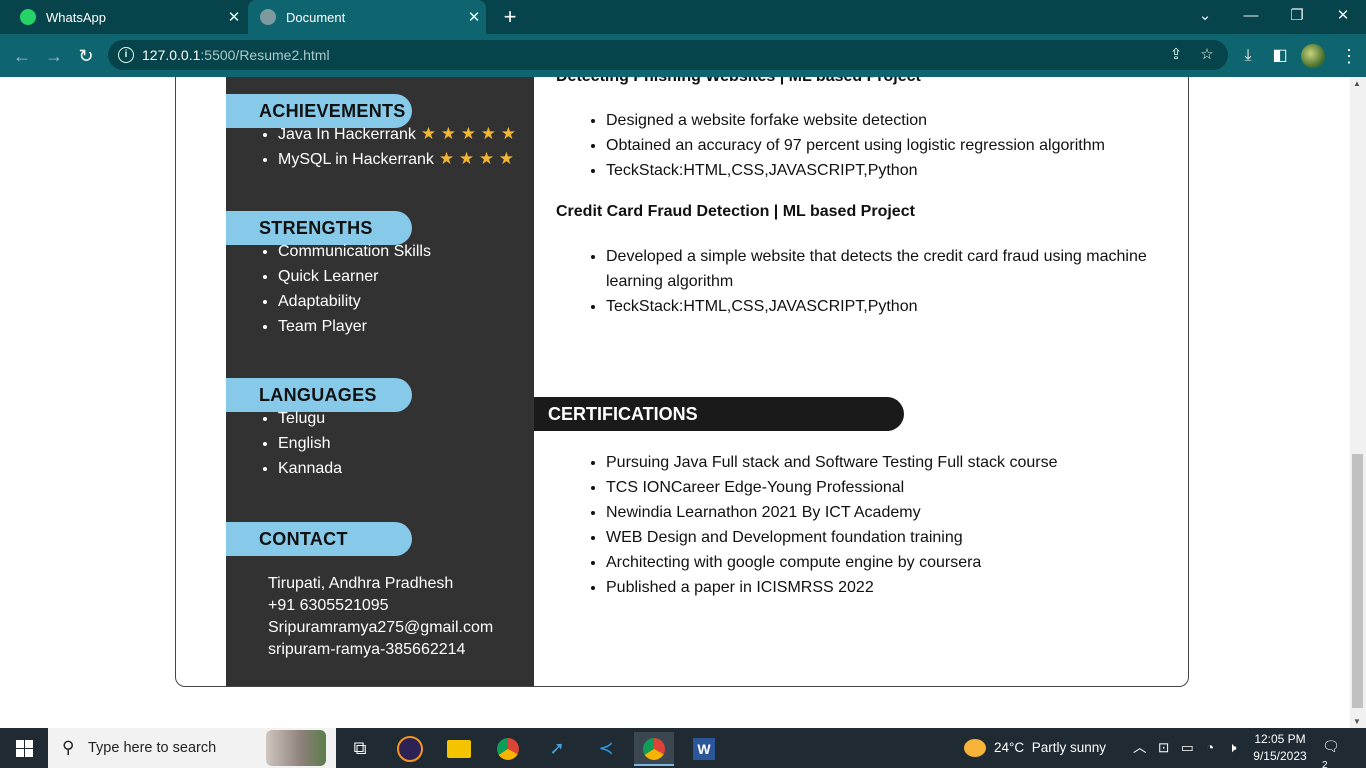 This screenshot has height=771, width=1366. What do you see at coordinates (1280, 739) in the screenshot?
I see `clock-time: 12:05 PM` at bounding box center [1280, 739].